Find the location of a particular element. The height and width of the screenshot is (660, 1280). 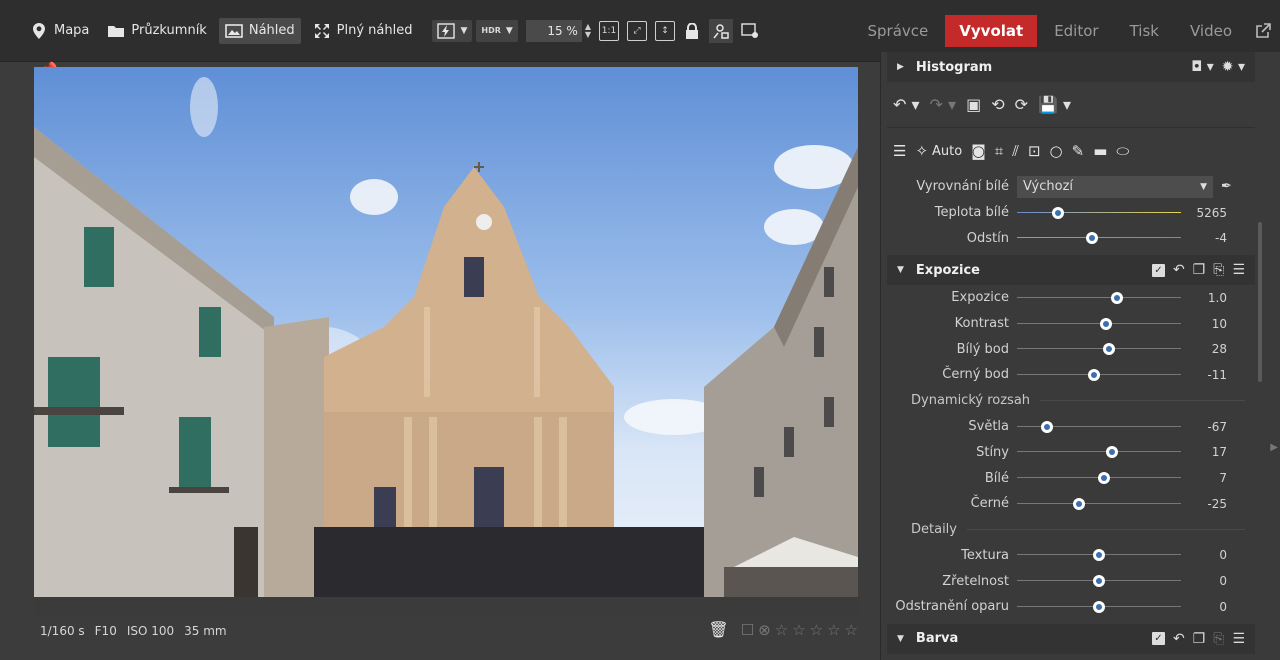

rotate-right-icon: ⟳ is located at coordinates (1021, 104).